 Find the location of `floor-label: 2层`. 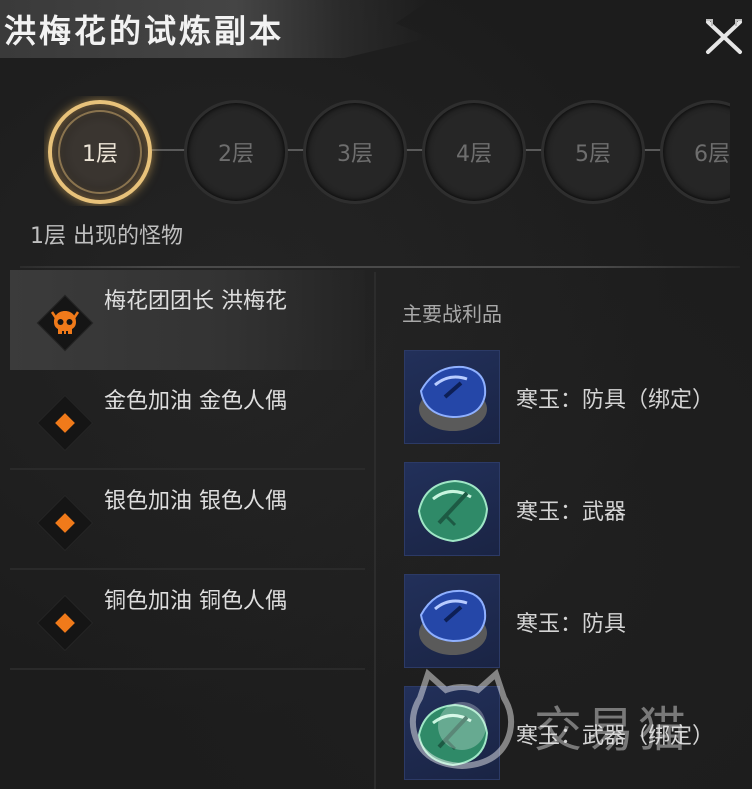

floor-label: 2层 is located at coordinates (236, 154).